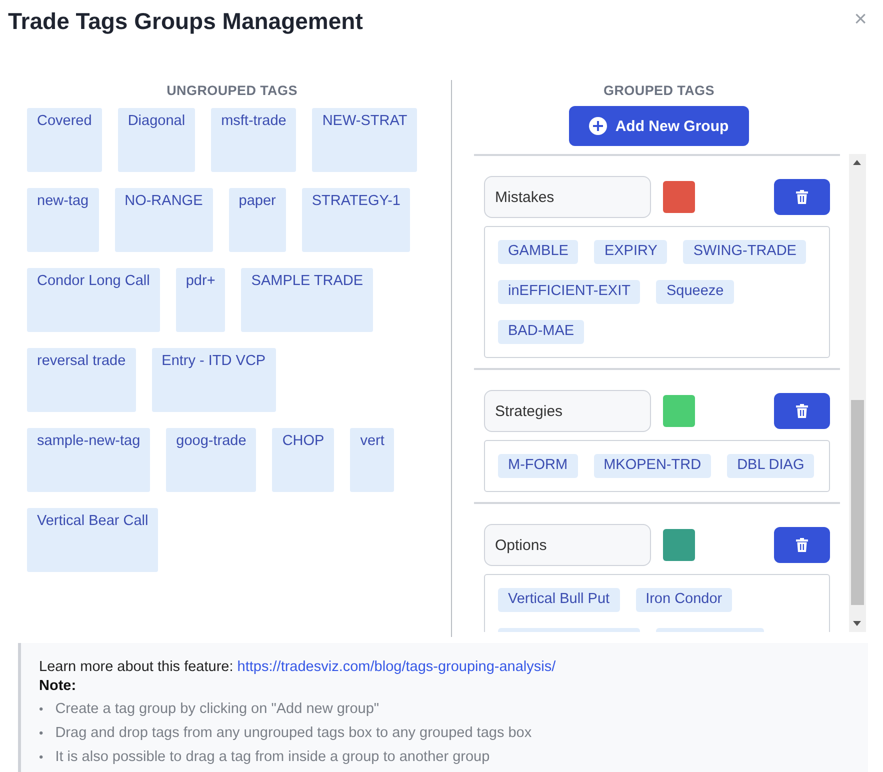 The width and height of the screenshot is (883, 772). Describe the element at coordinates (567, 411) in the screenshot. I see `group-name-field: Strategies` at that location.